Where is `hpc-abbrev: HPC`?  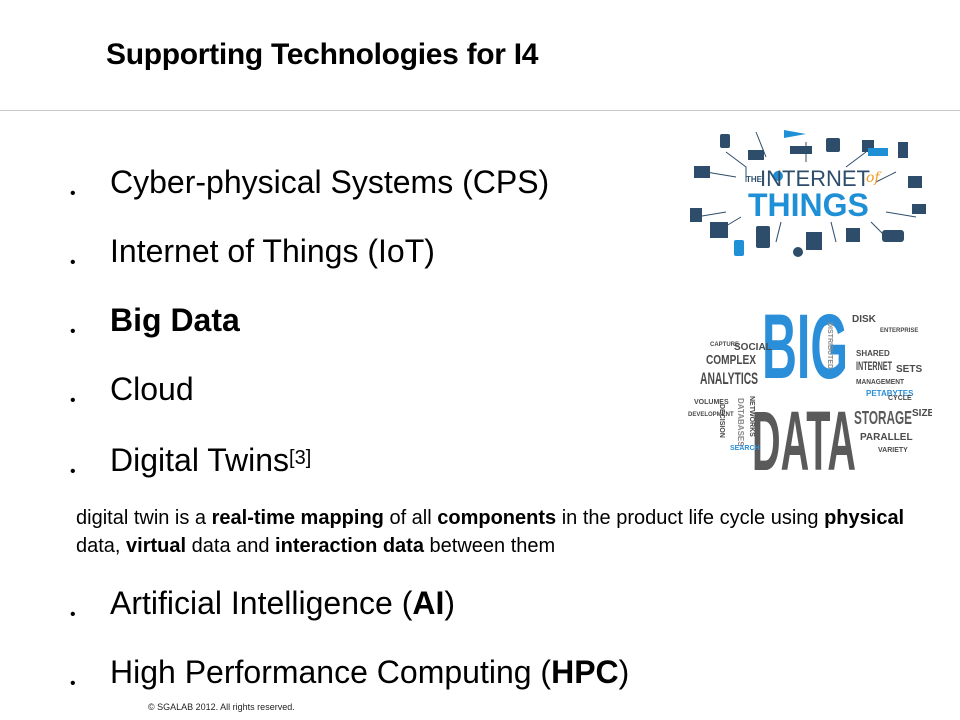 hpc-abbrev: HPC is located at coordinates (585, 672).